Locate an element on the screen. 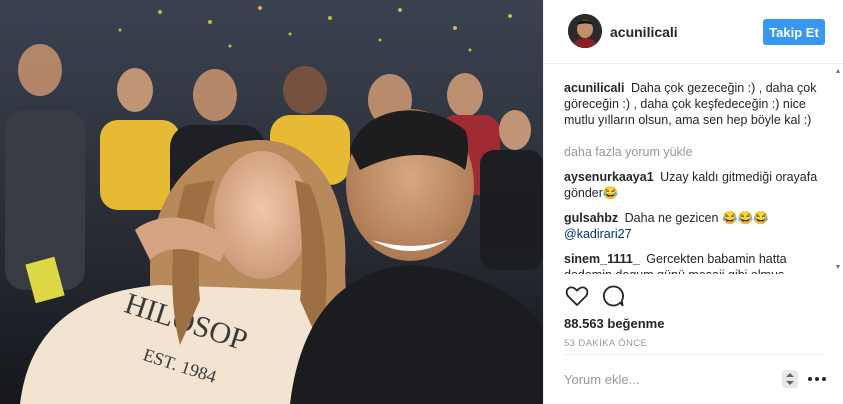 This screenshot has width=843, height=404. avatar-image is located at coordinates (585, 31).